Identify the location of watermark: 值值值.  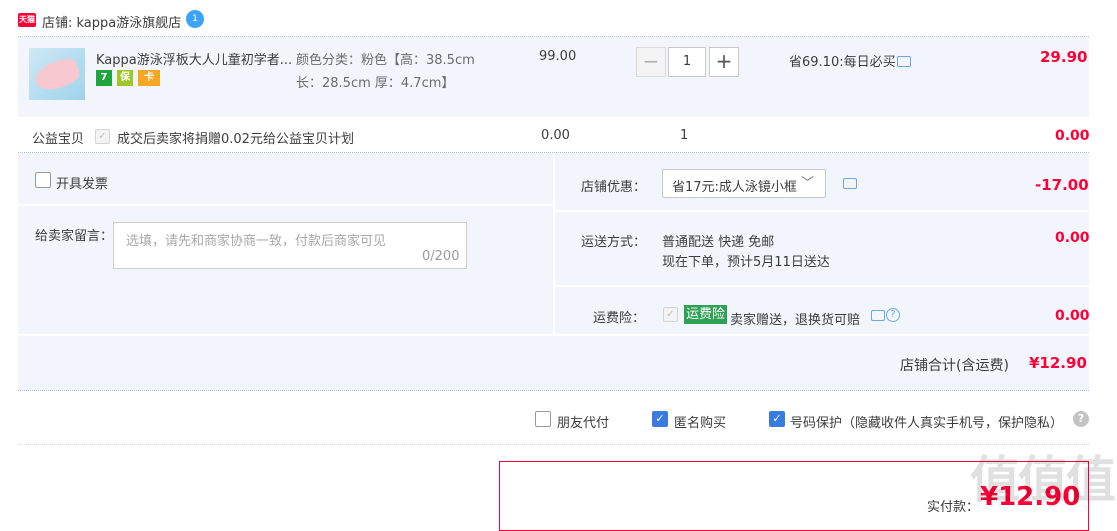
(1043, 480).